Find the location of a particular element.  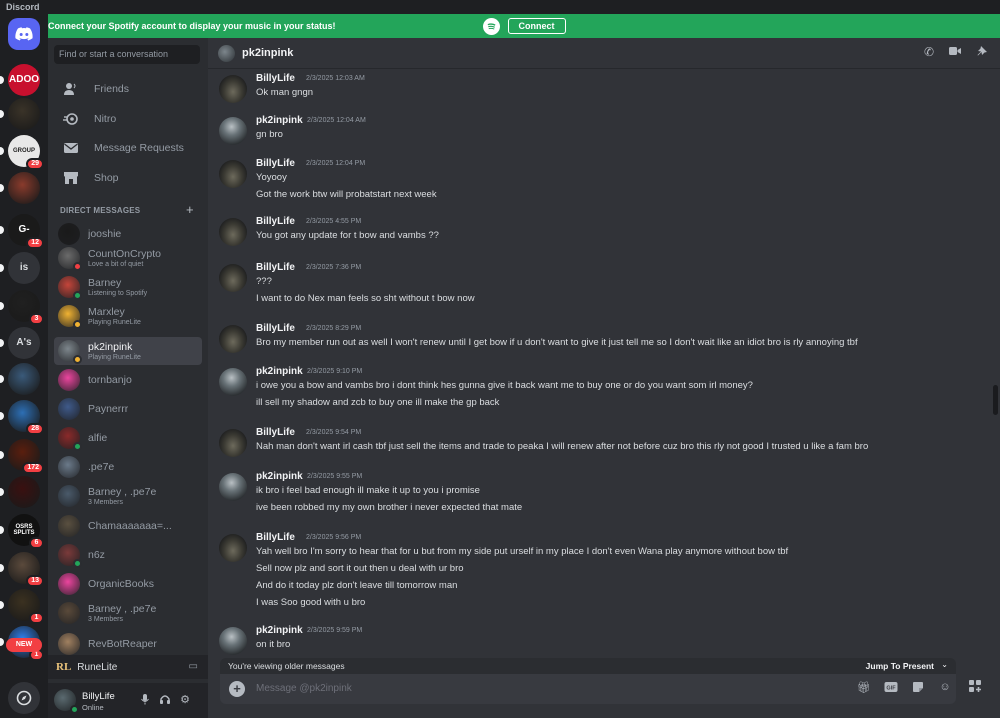

dm-item: pk2inpink Playing RuneLite is located at coordinates (128, 351).